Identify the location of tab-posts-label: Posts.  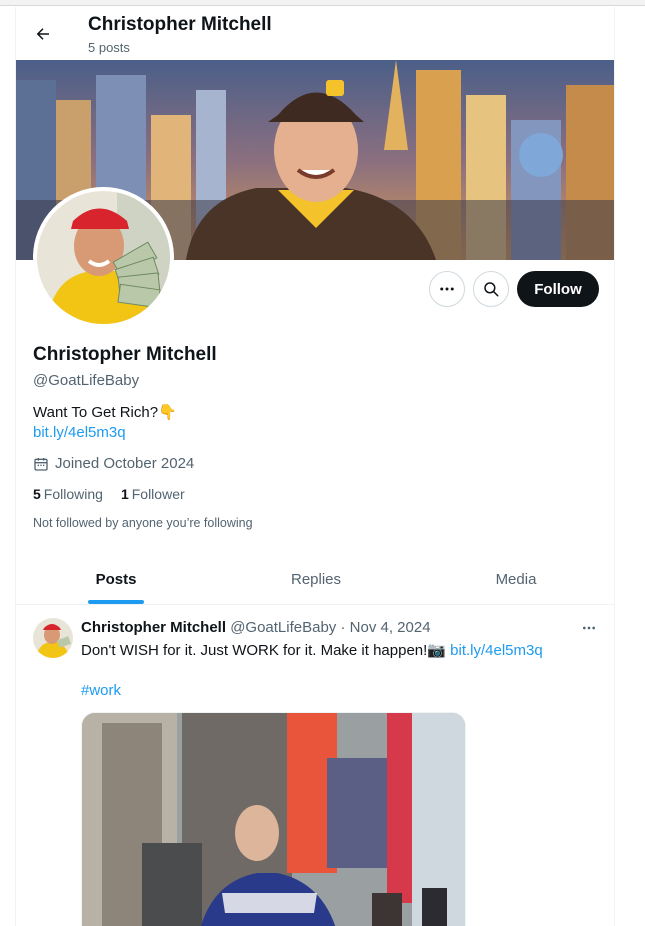
(116, 579).